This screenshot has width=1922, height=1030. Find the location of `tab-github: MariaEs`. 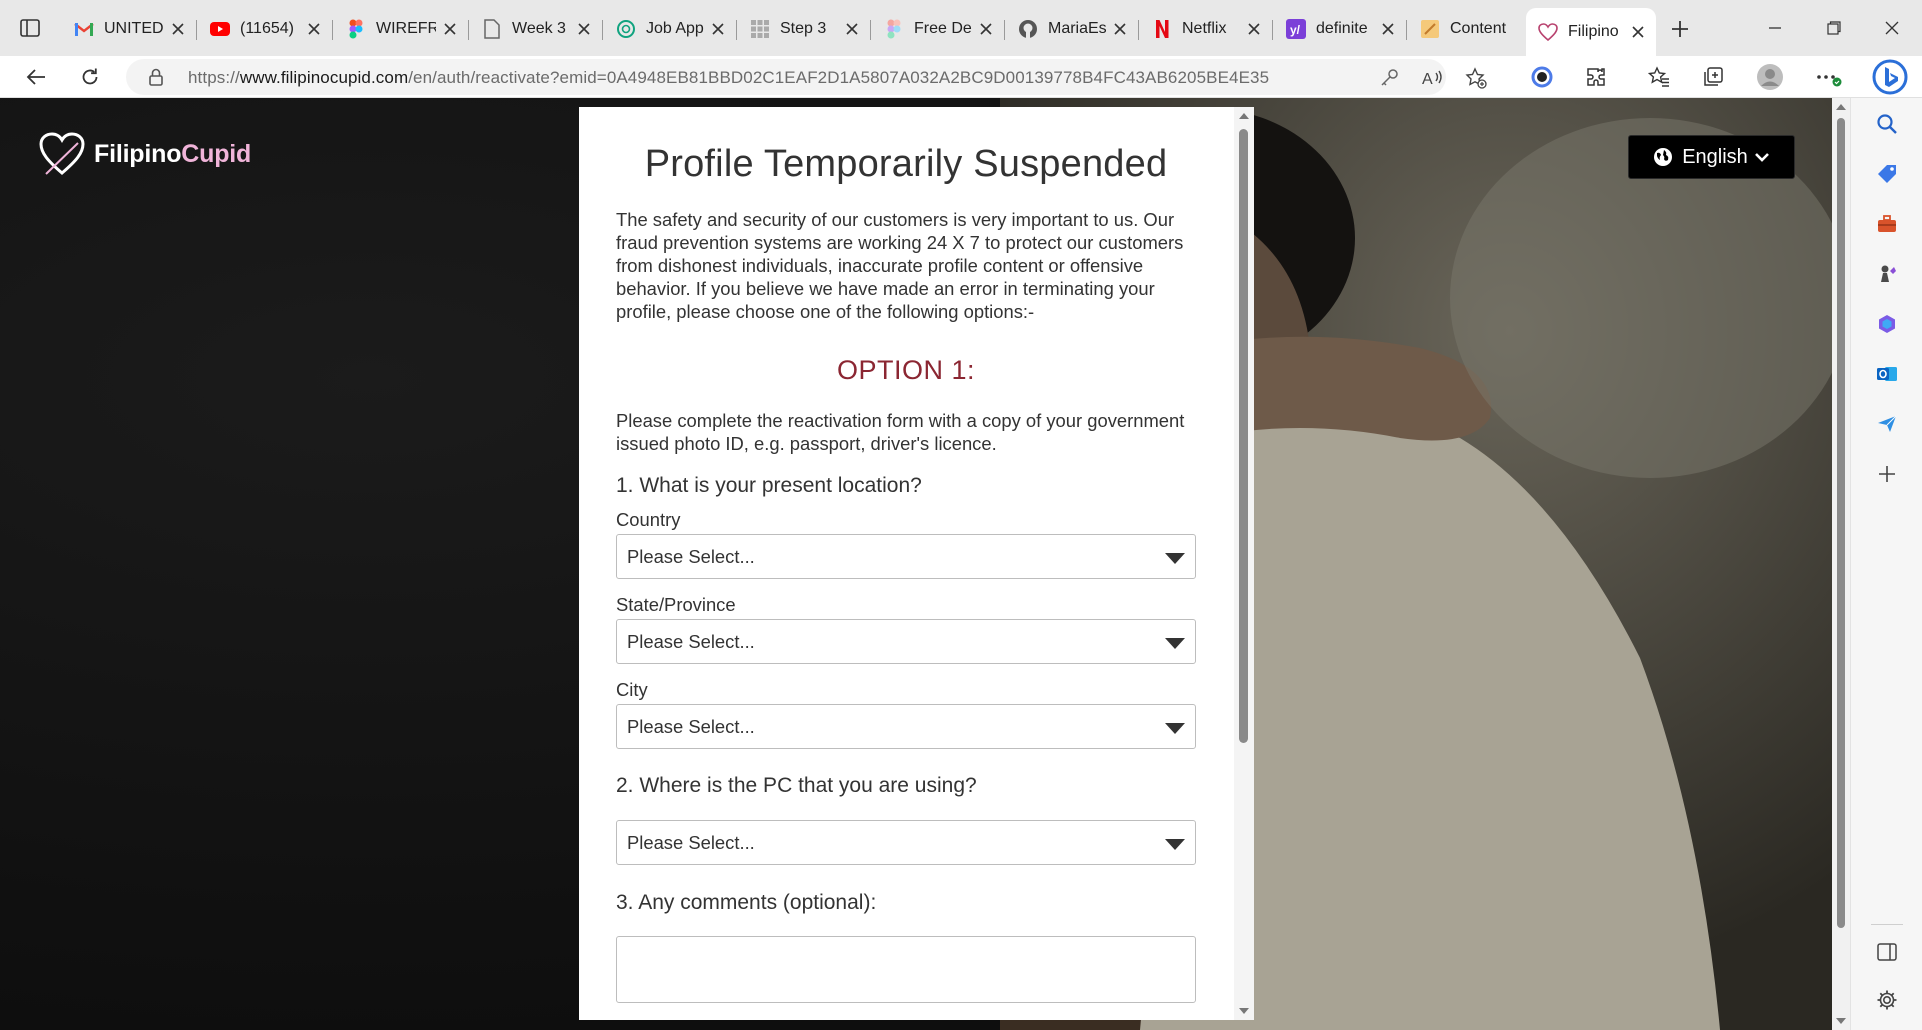

tab-github: MariaEs is located at coordinates (1072, 29).